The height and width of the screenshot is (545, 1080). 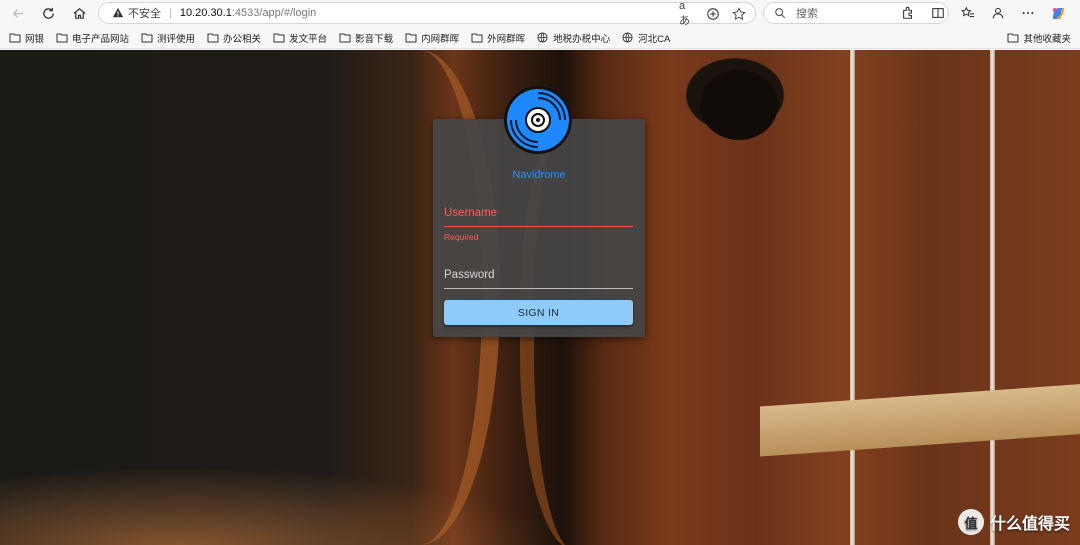 I want to click on url-path: :4533/app/#/login, so click(x=274, y=13).